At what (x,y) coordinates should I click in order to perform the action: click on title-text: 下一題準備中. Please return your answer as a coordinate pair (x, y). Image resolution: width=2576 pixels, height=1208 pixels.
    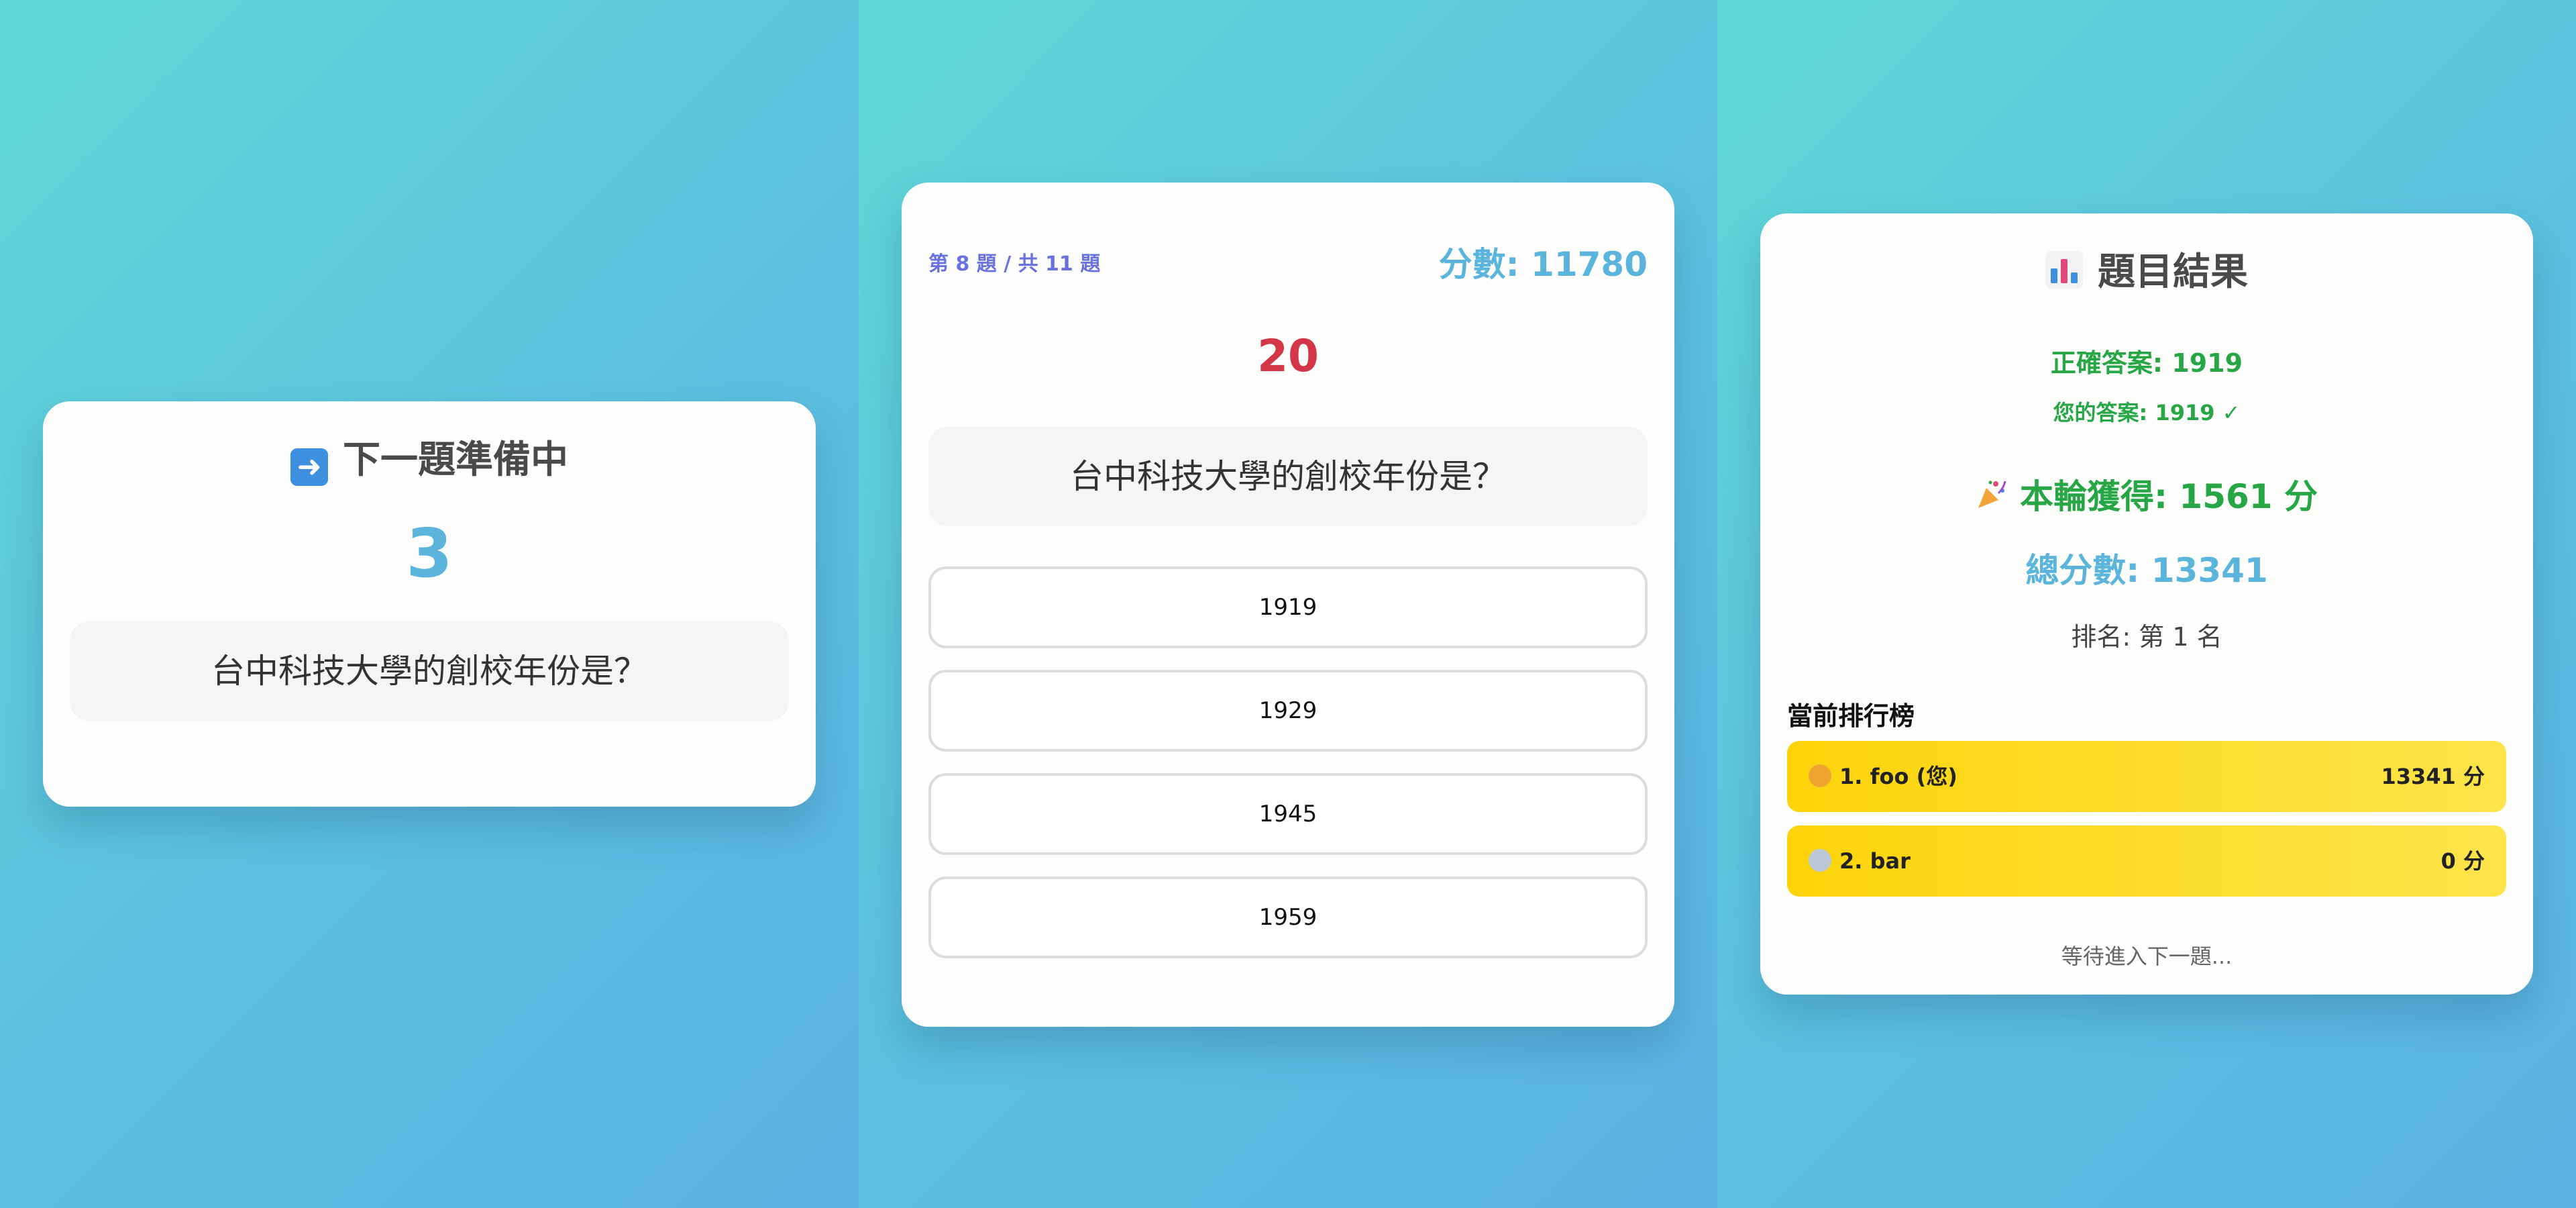
    Looking at the image, I should click on (455, 460).